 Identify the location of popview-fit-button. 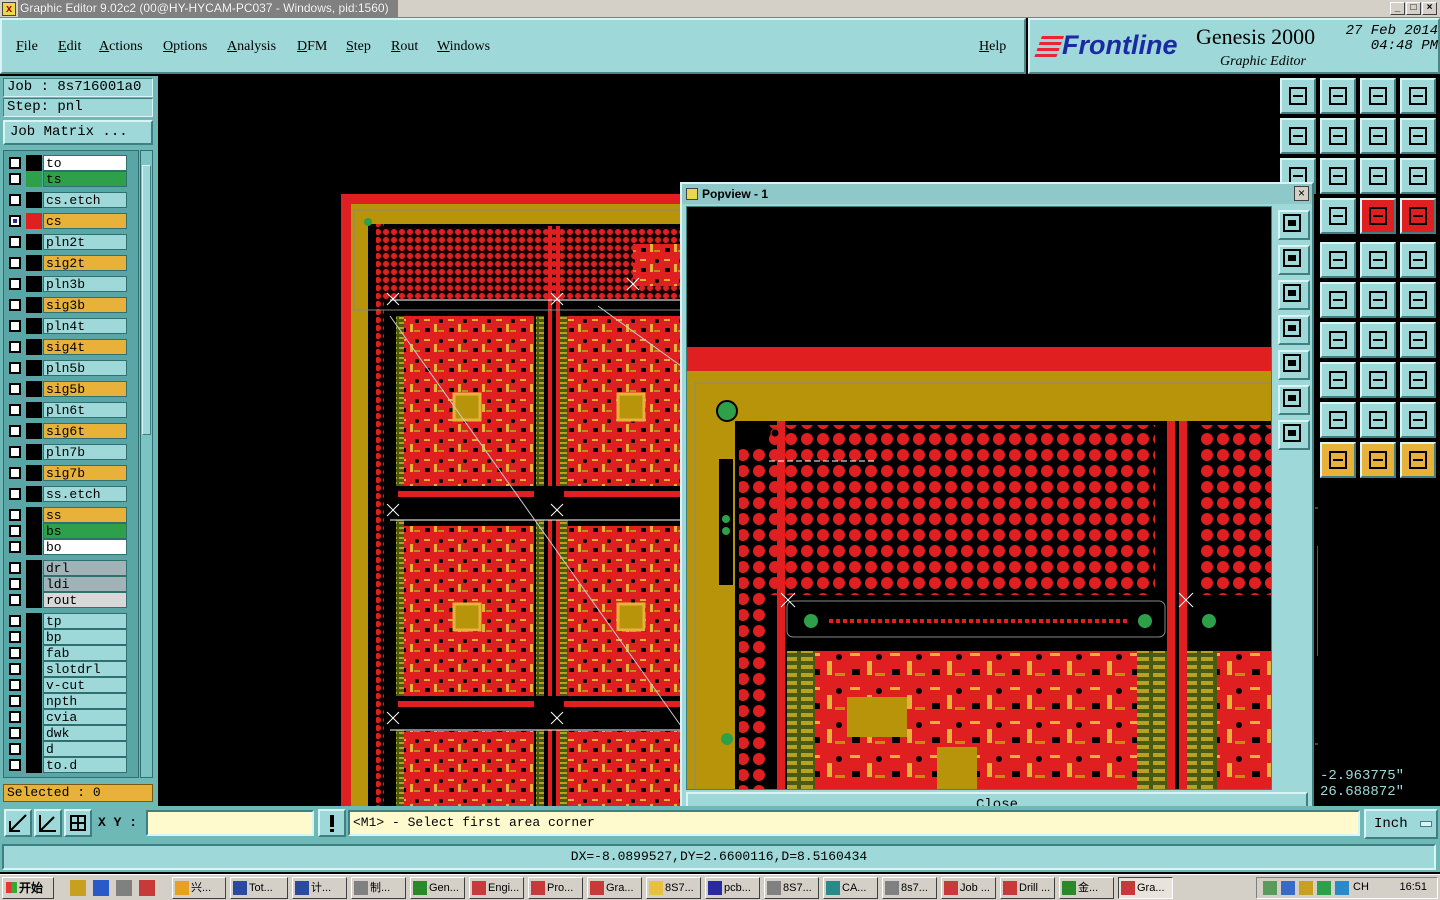
(1294, 400).